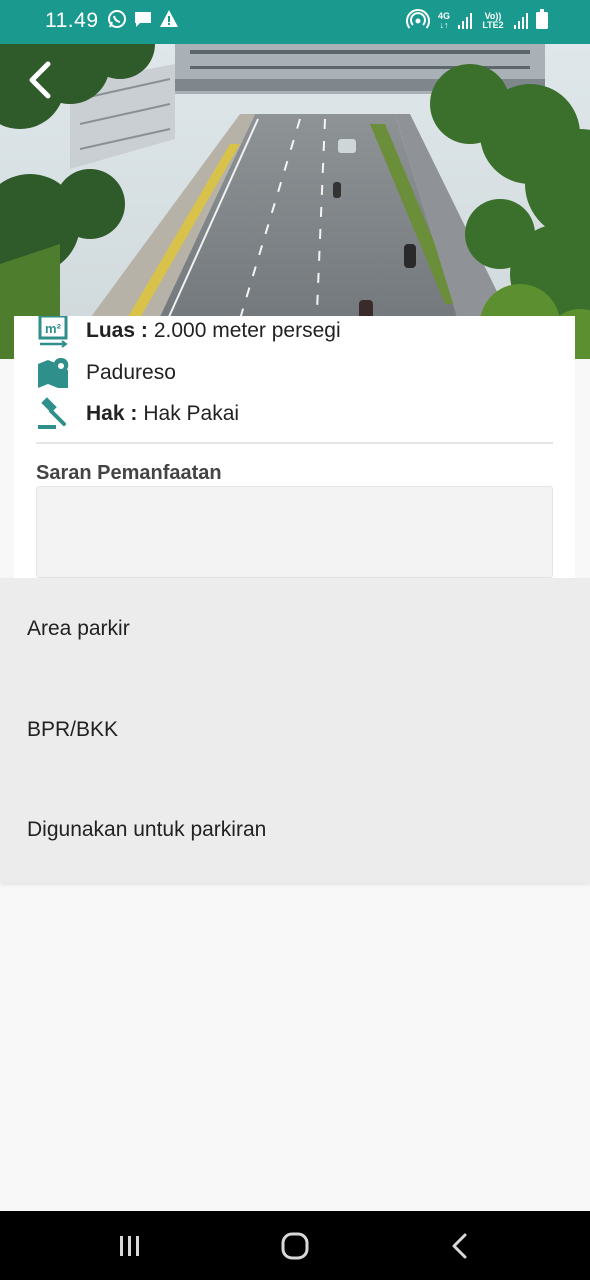 Image resolution: width=590 pixels, height=1280 pixels. I want to click on gavel-icon, so click(53, 414).